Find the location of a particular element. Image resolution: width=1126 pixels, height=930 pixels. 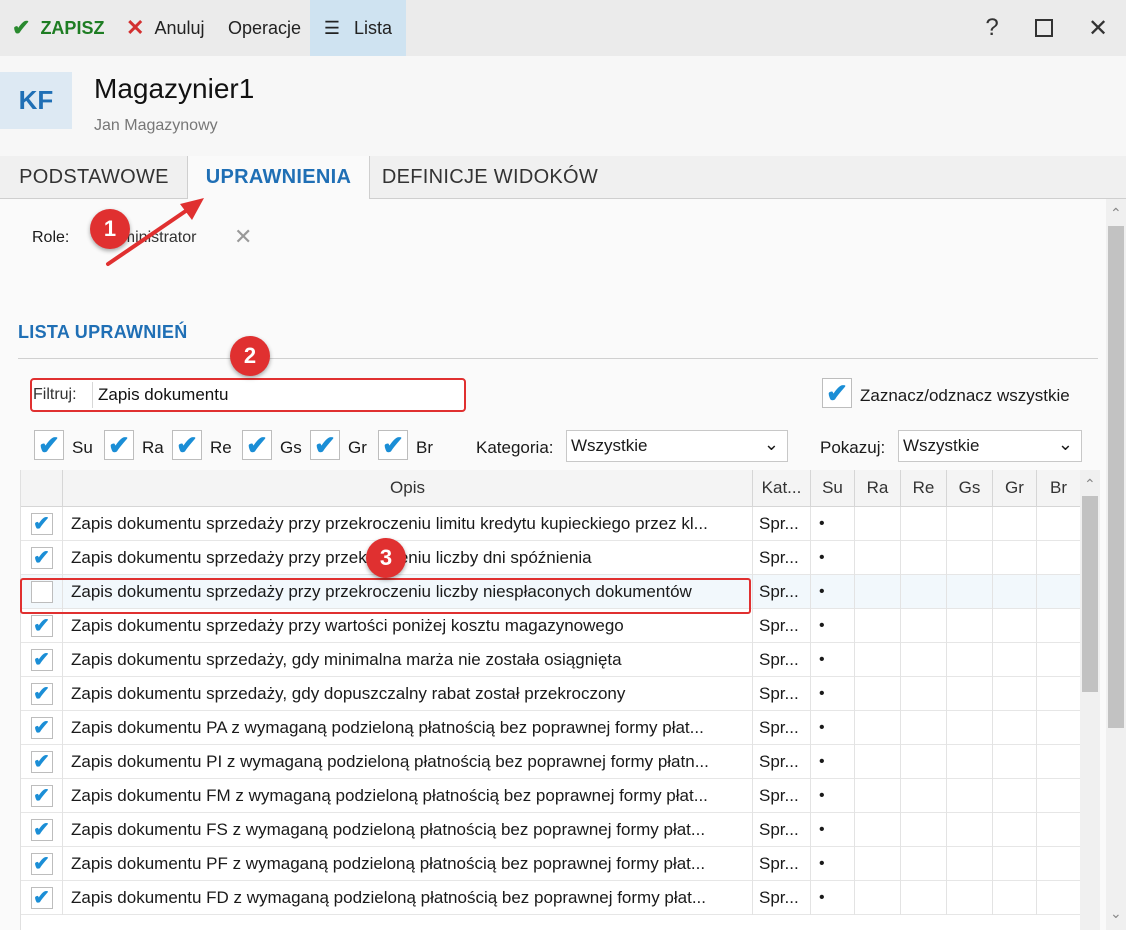

flag-ra-checkbox: ✔ is located at coordinates (119, 445).